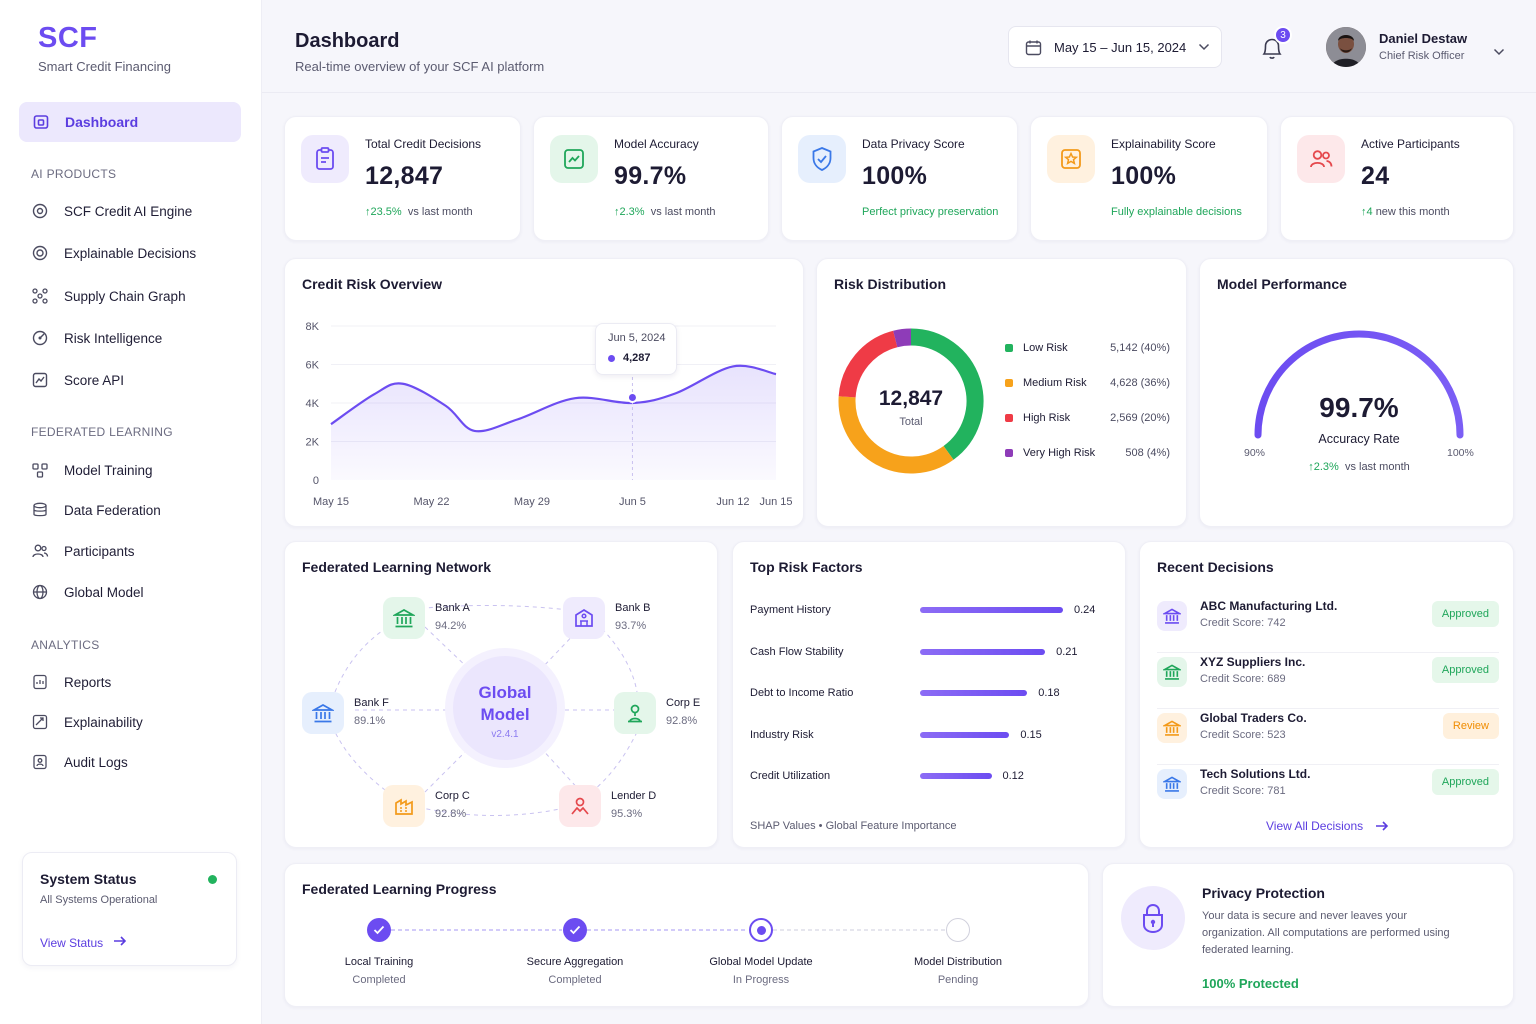 The height and width of the screenshot is (1024, 1536). I want to click on kpi-delta: ↑23.5%, so click(383, 212).